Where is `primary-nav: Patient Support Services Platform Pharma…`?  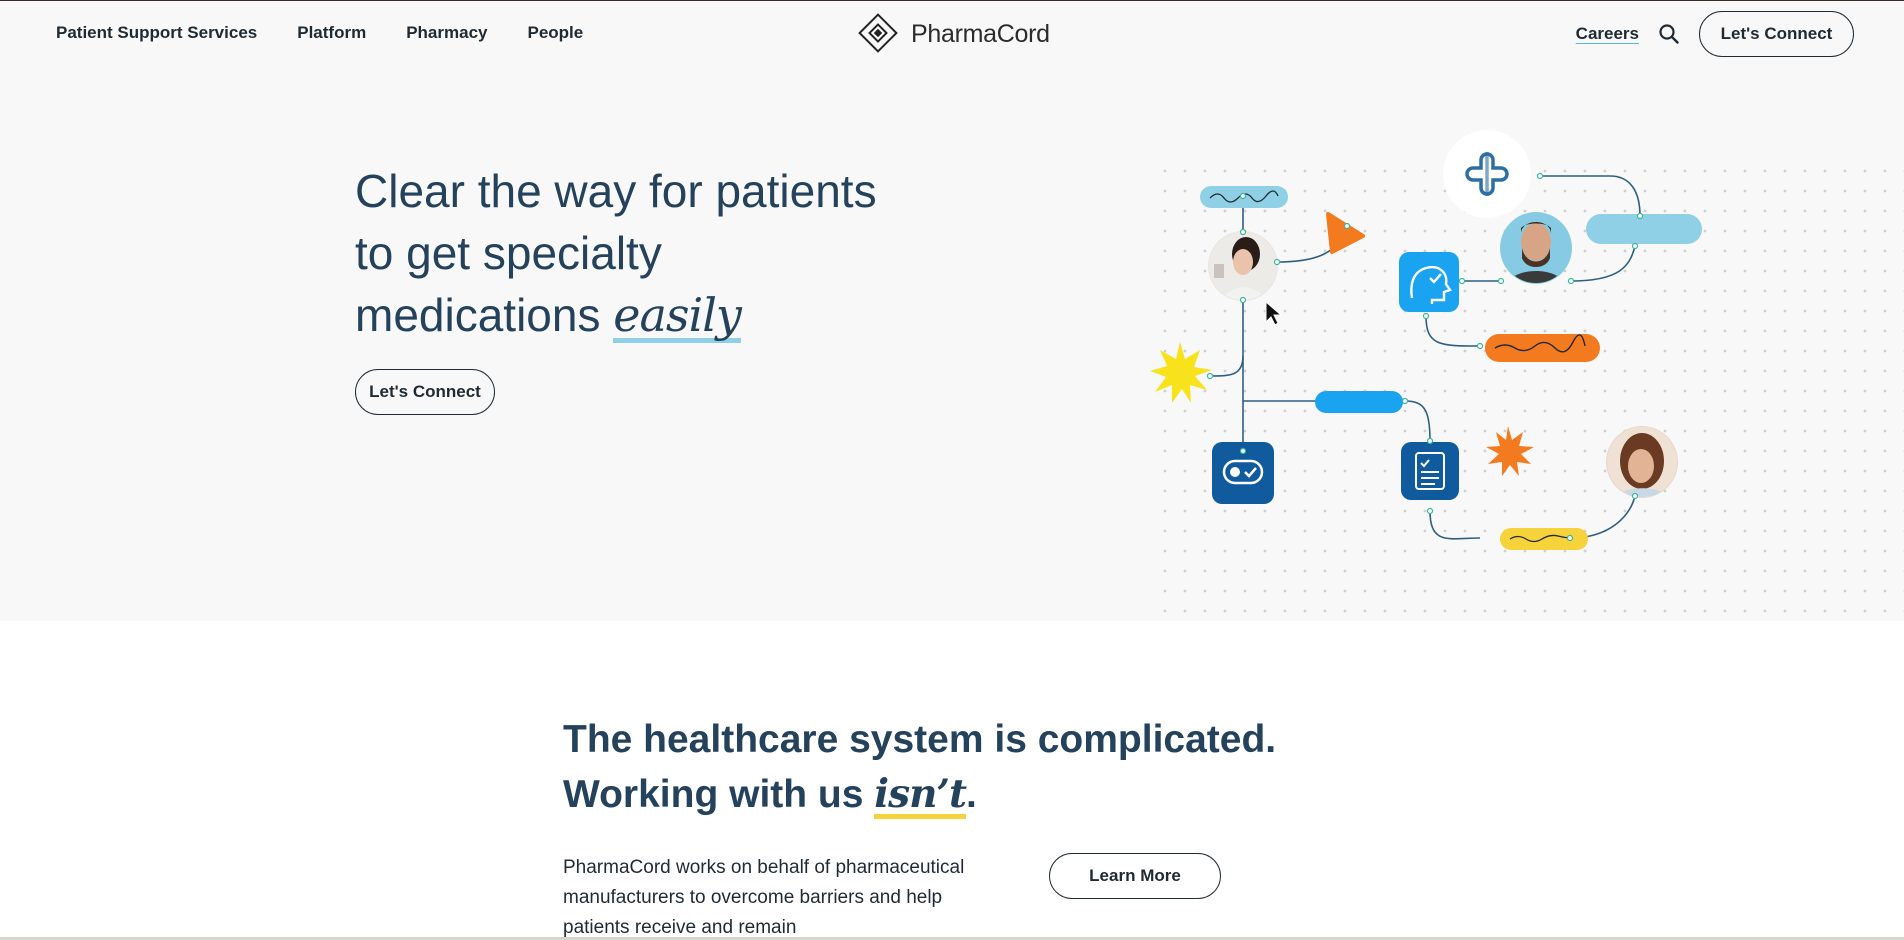 primary-nav: Patient Support Services Platform Pharma… is located at coordinates (319, 33).